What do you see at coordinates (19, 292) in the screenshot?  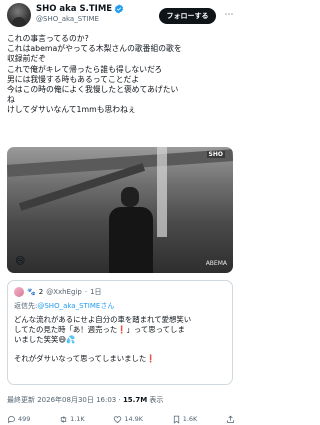 I see `quoted-author-avatar` at bounding box center [19, 292].